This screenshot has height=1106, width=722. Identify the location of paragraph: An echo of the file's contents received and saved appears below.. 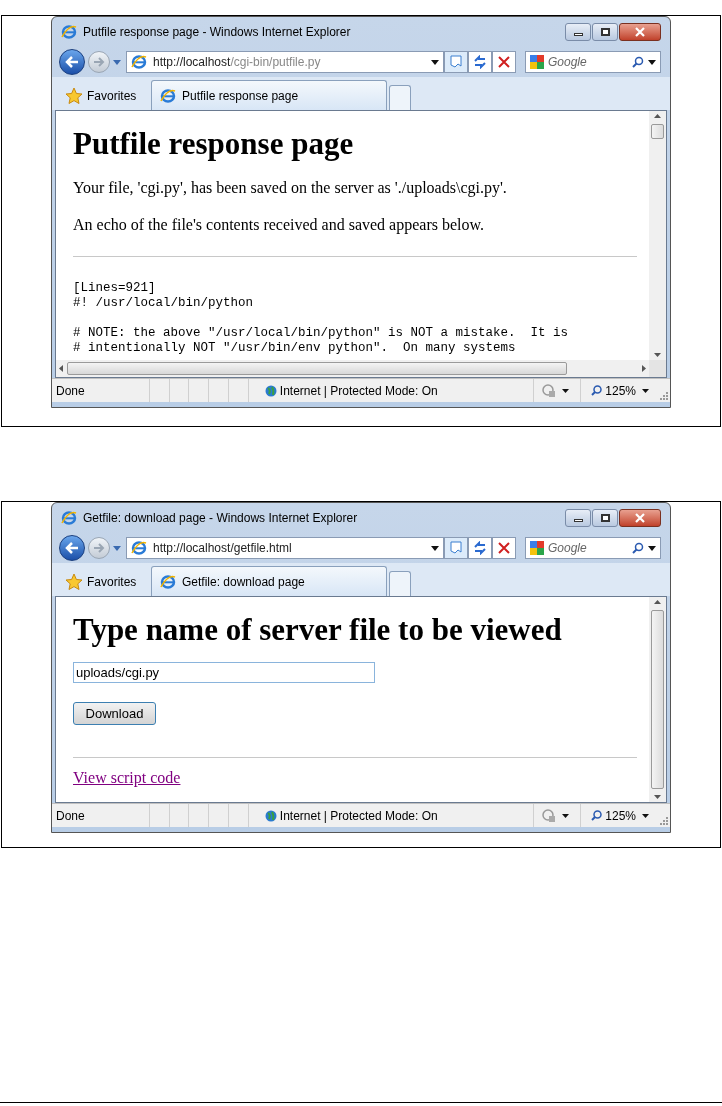
(279, 225).